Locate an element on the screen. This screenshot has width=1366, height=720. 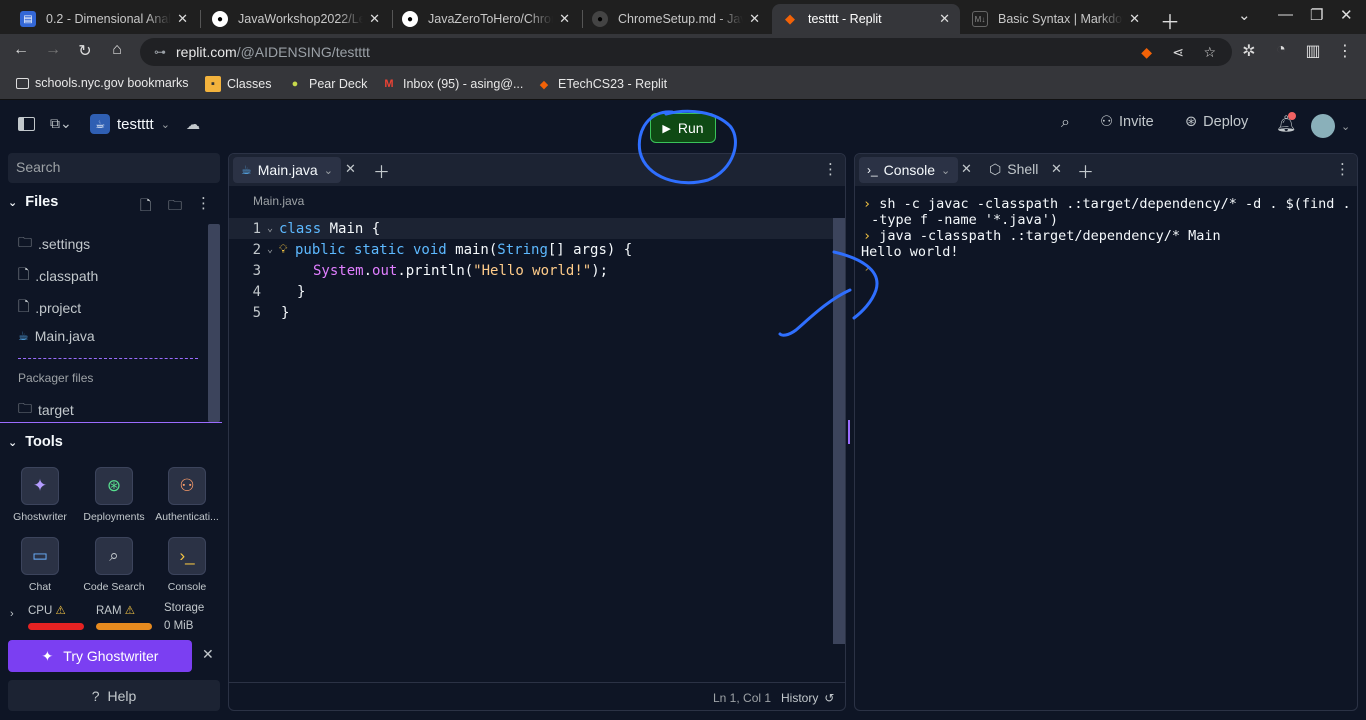
bookmark-folder: schools.nyc.gov bookmarks is located at coordinates (102, 83).